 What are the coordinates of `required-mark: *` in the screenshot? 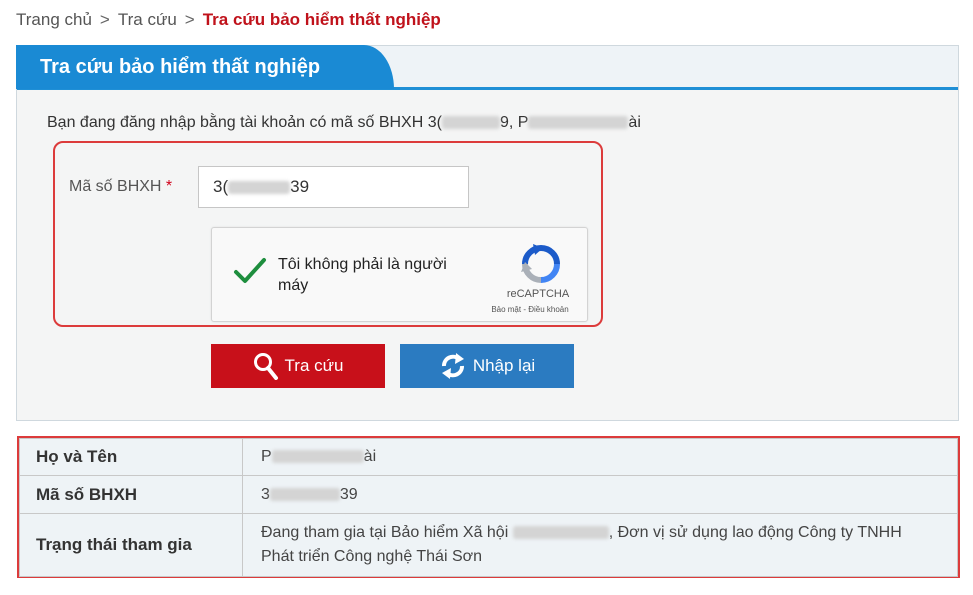 It's located at (169, 186).